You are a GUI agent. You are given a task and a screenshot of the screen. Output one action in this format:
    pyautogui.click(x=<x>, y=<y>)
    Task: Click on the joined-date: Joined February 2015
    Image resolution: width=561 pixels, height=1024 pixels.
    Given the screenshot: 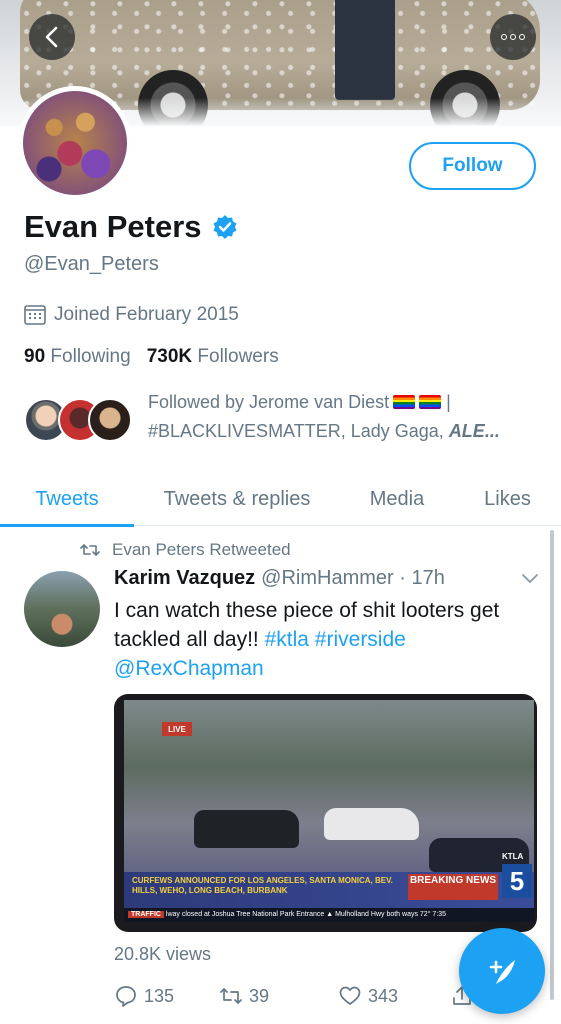 What is the action you would take?
    pyautogui.click(x=131, y=315)
    